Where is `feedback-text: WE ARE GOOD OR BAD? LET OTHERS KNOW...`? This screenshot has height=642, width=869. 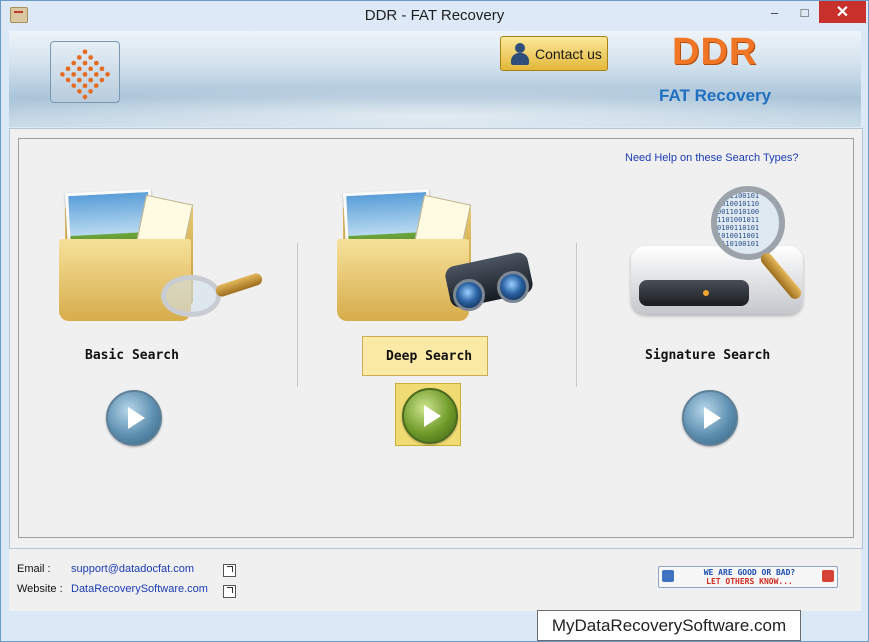 feedback-text: WE ARE GOOD OR BAD? LET OTHERS KNOW... is located at coordinates (749, 577).